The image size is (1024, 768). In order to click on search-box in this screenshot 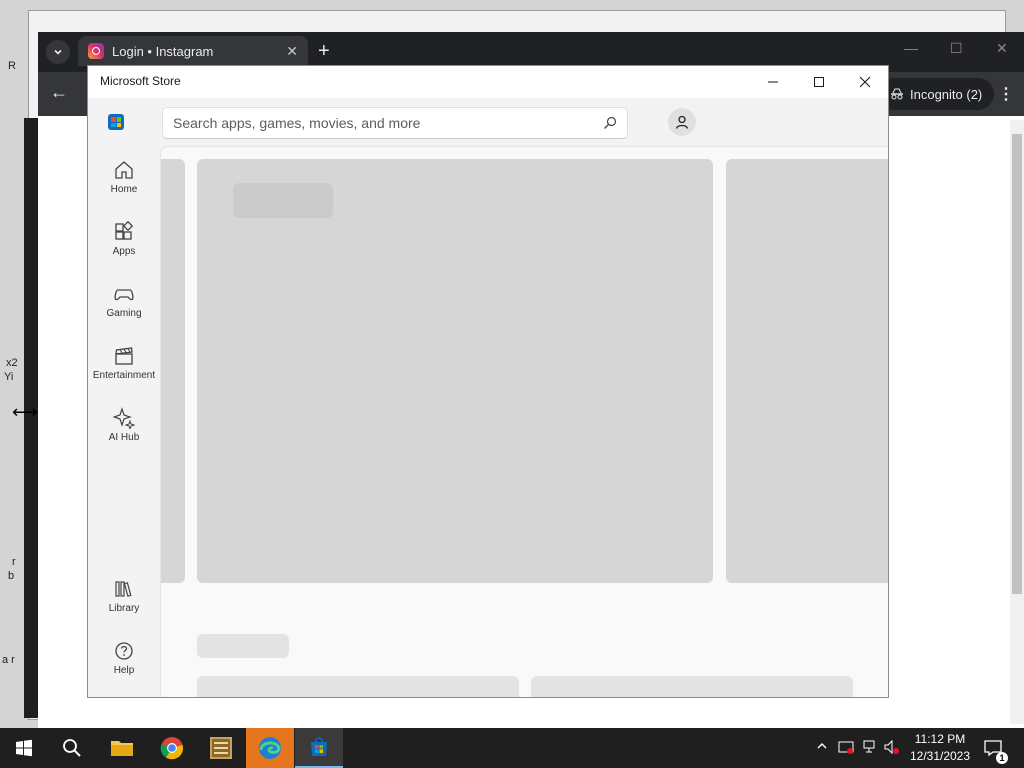, I will do `click(395, 123)`.